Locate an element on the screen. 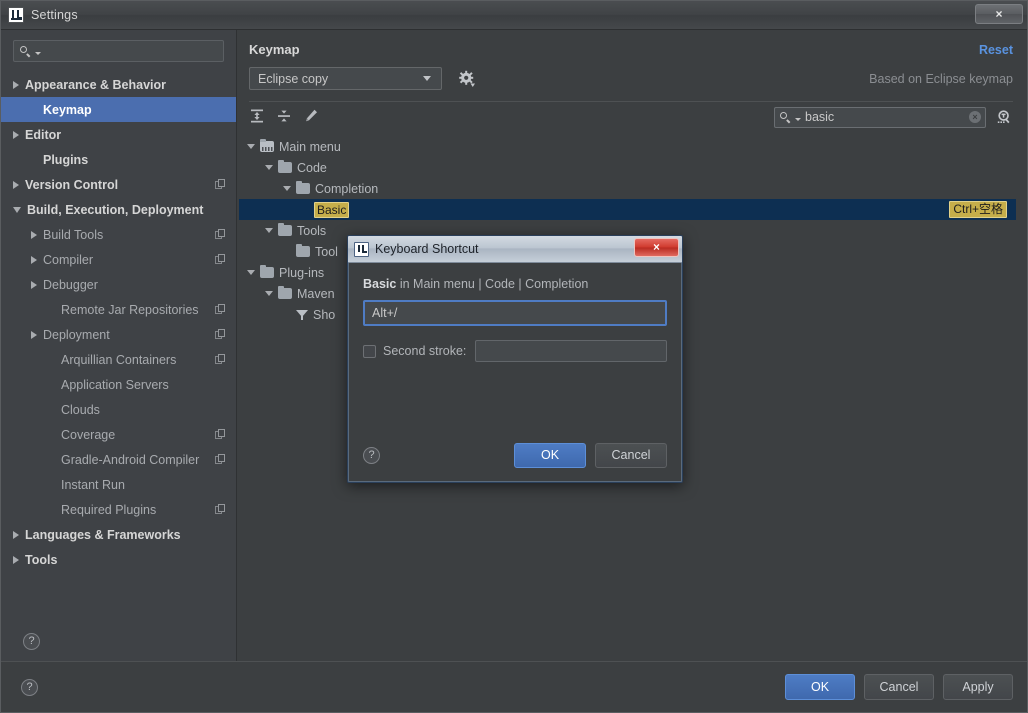 This screenshot has width=1028, height=713. keymap-settings-gear-button is located at coordinates (467, 79).